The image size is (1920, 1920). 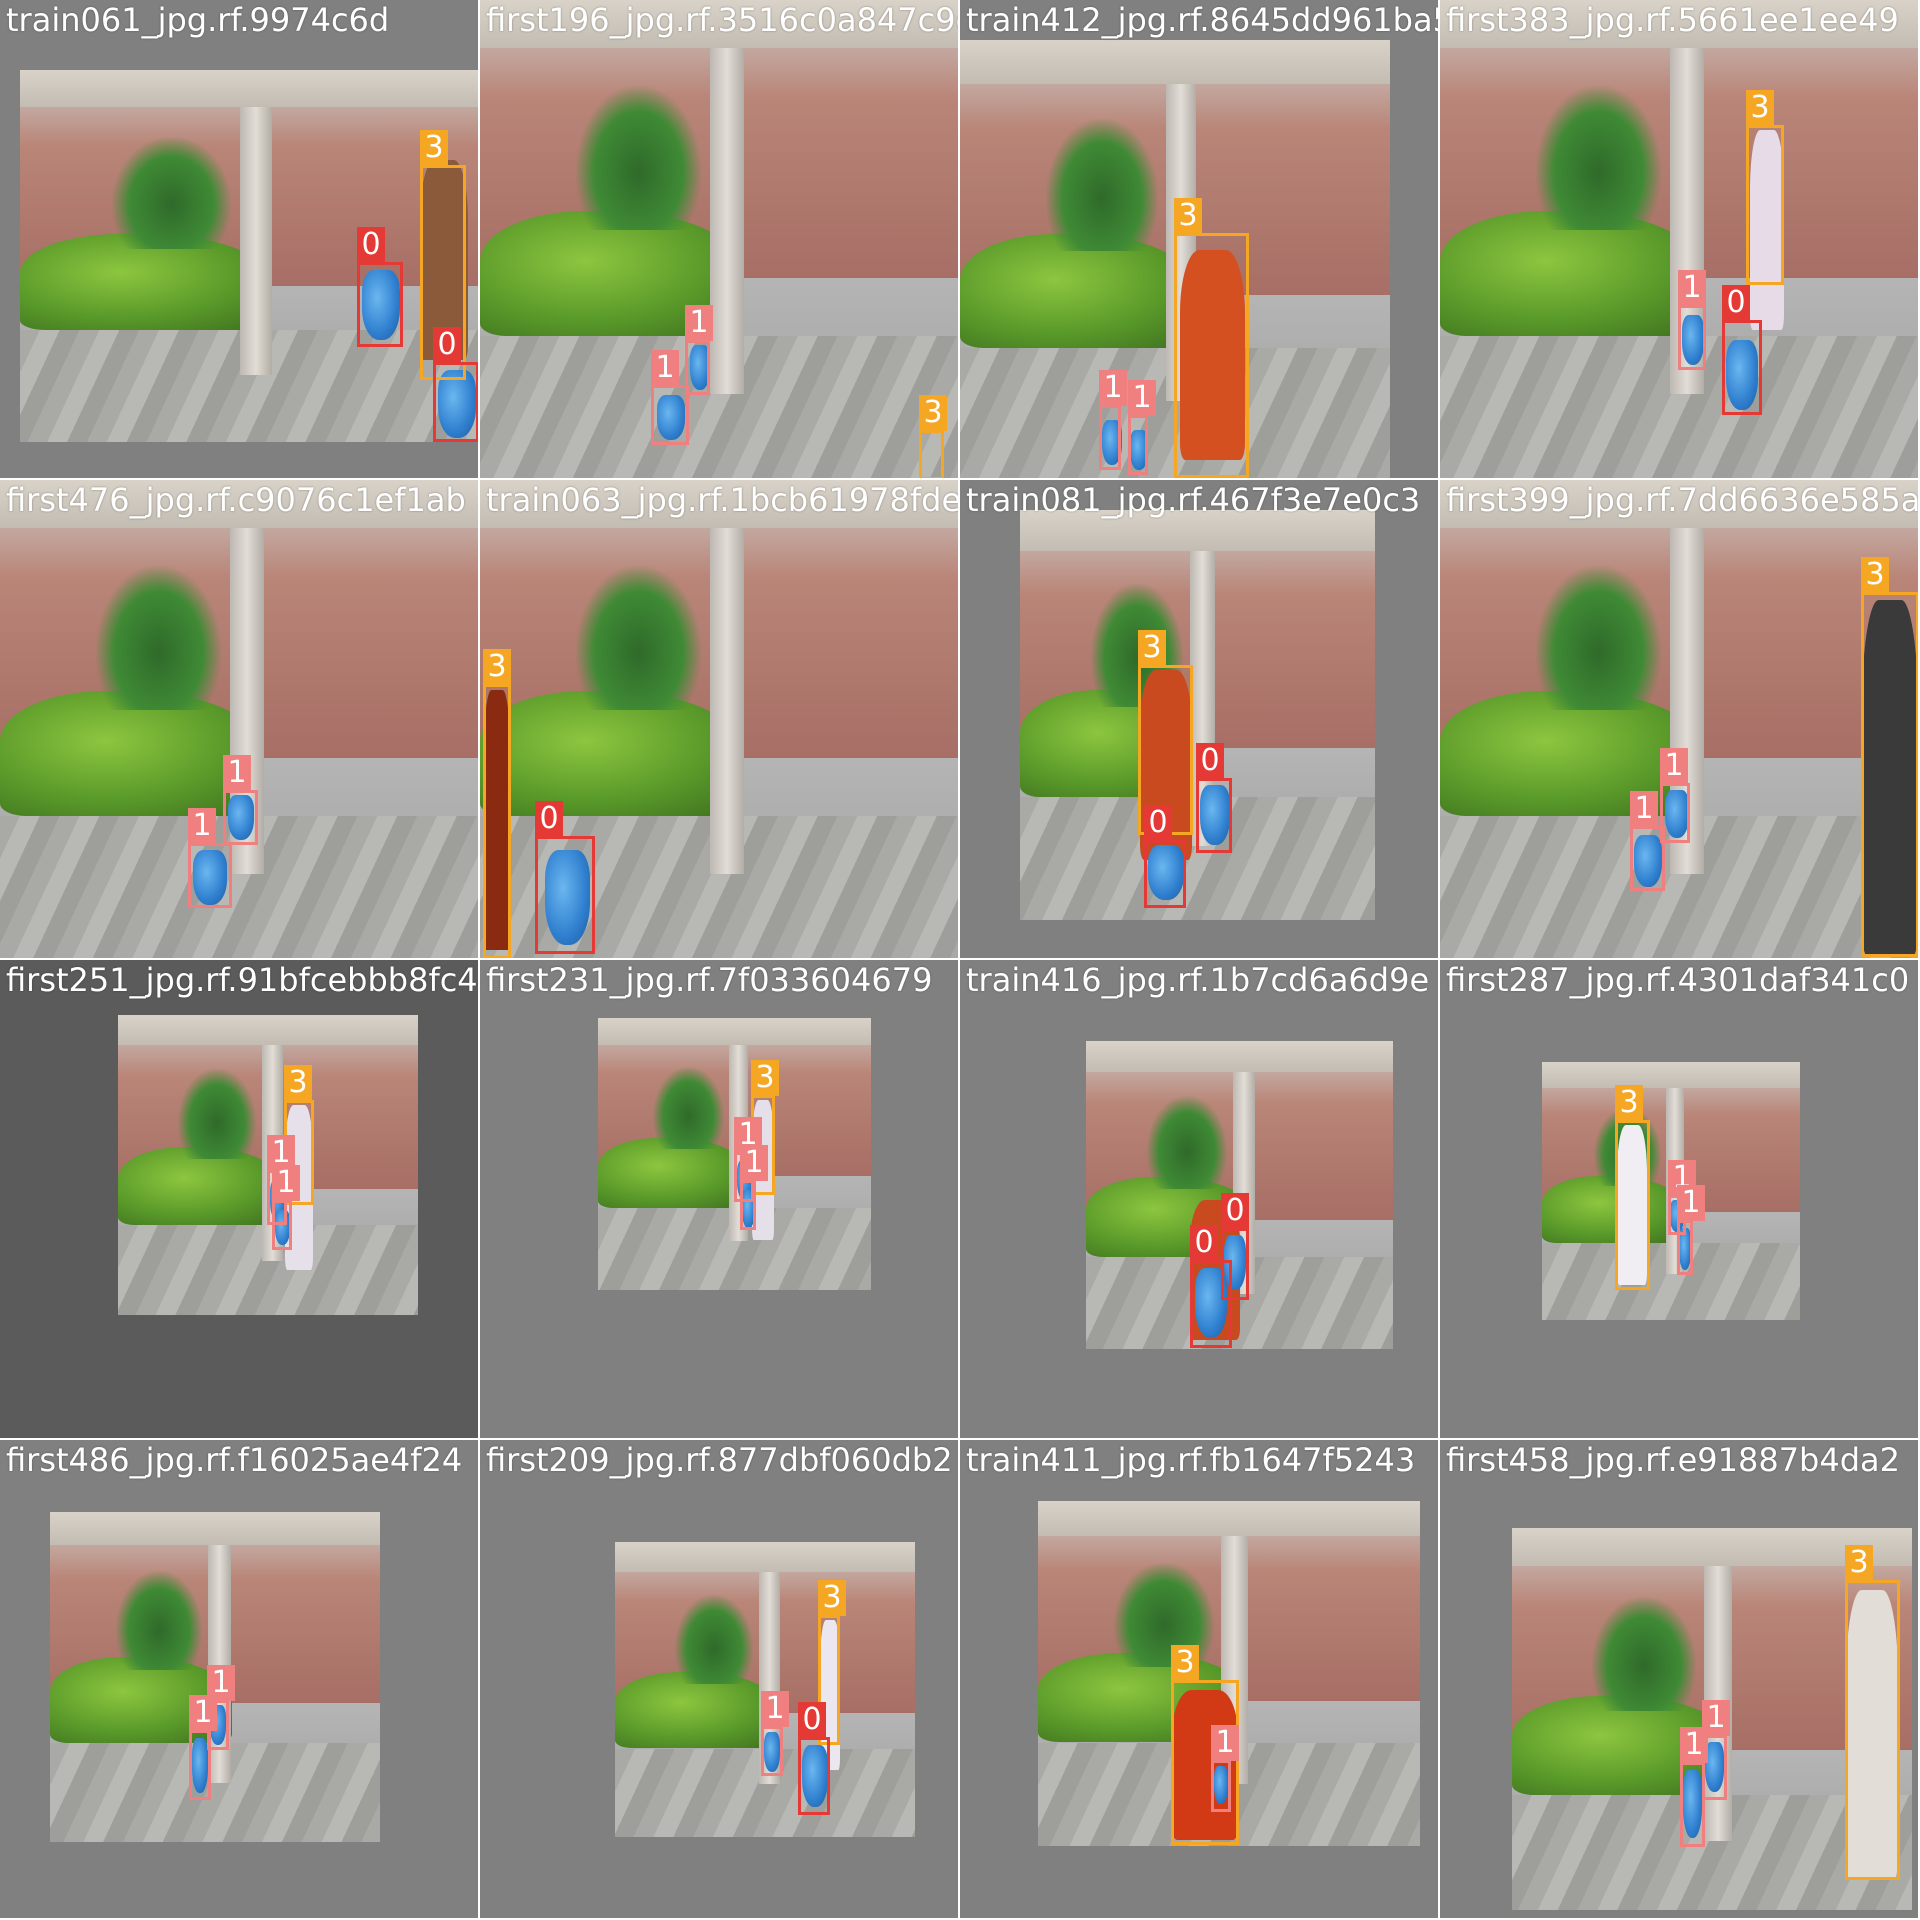 What do you see at coordinates (722, 20) in the screenshot?
I see `tile-filename: first196_jpg.rf.3516c0a847c9d` at bounding box center [722, 20].